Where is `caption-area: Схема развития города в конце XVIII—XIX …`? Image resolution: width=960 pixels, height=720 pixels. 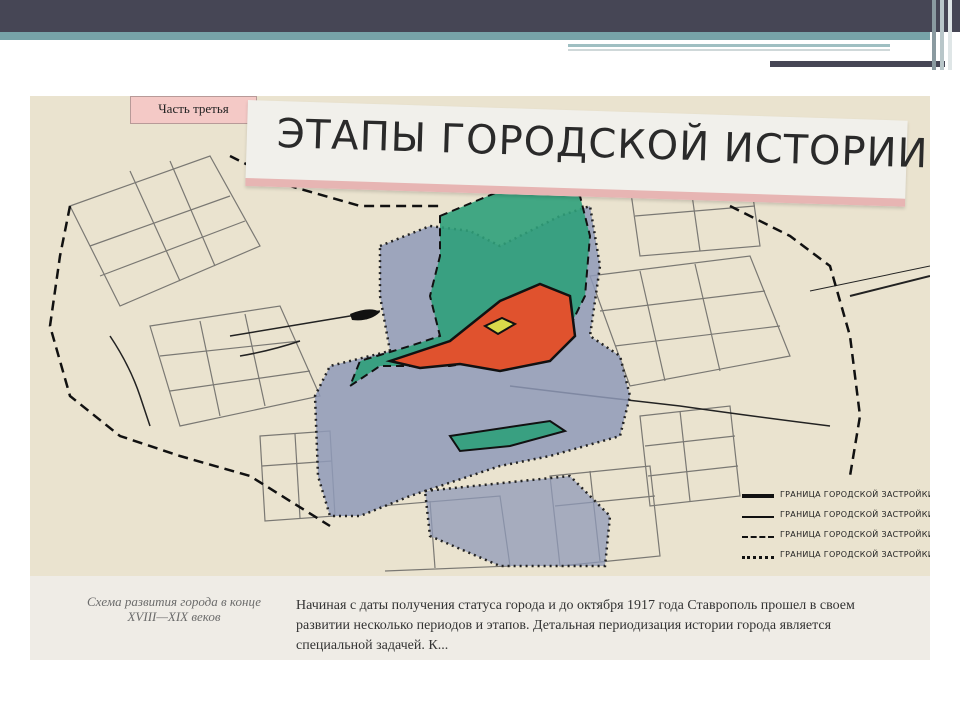 caption-area: Схема развития города в конце XVIII—XIX … is located at coordinates (480, 618).